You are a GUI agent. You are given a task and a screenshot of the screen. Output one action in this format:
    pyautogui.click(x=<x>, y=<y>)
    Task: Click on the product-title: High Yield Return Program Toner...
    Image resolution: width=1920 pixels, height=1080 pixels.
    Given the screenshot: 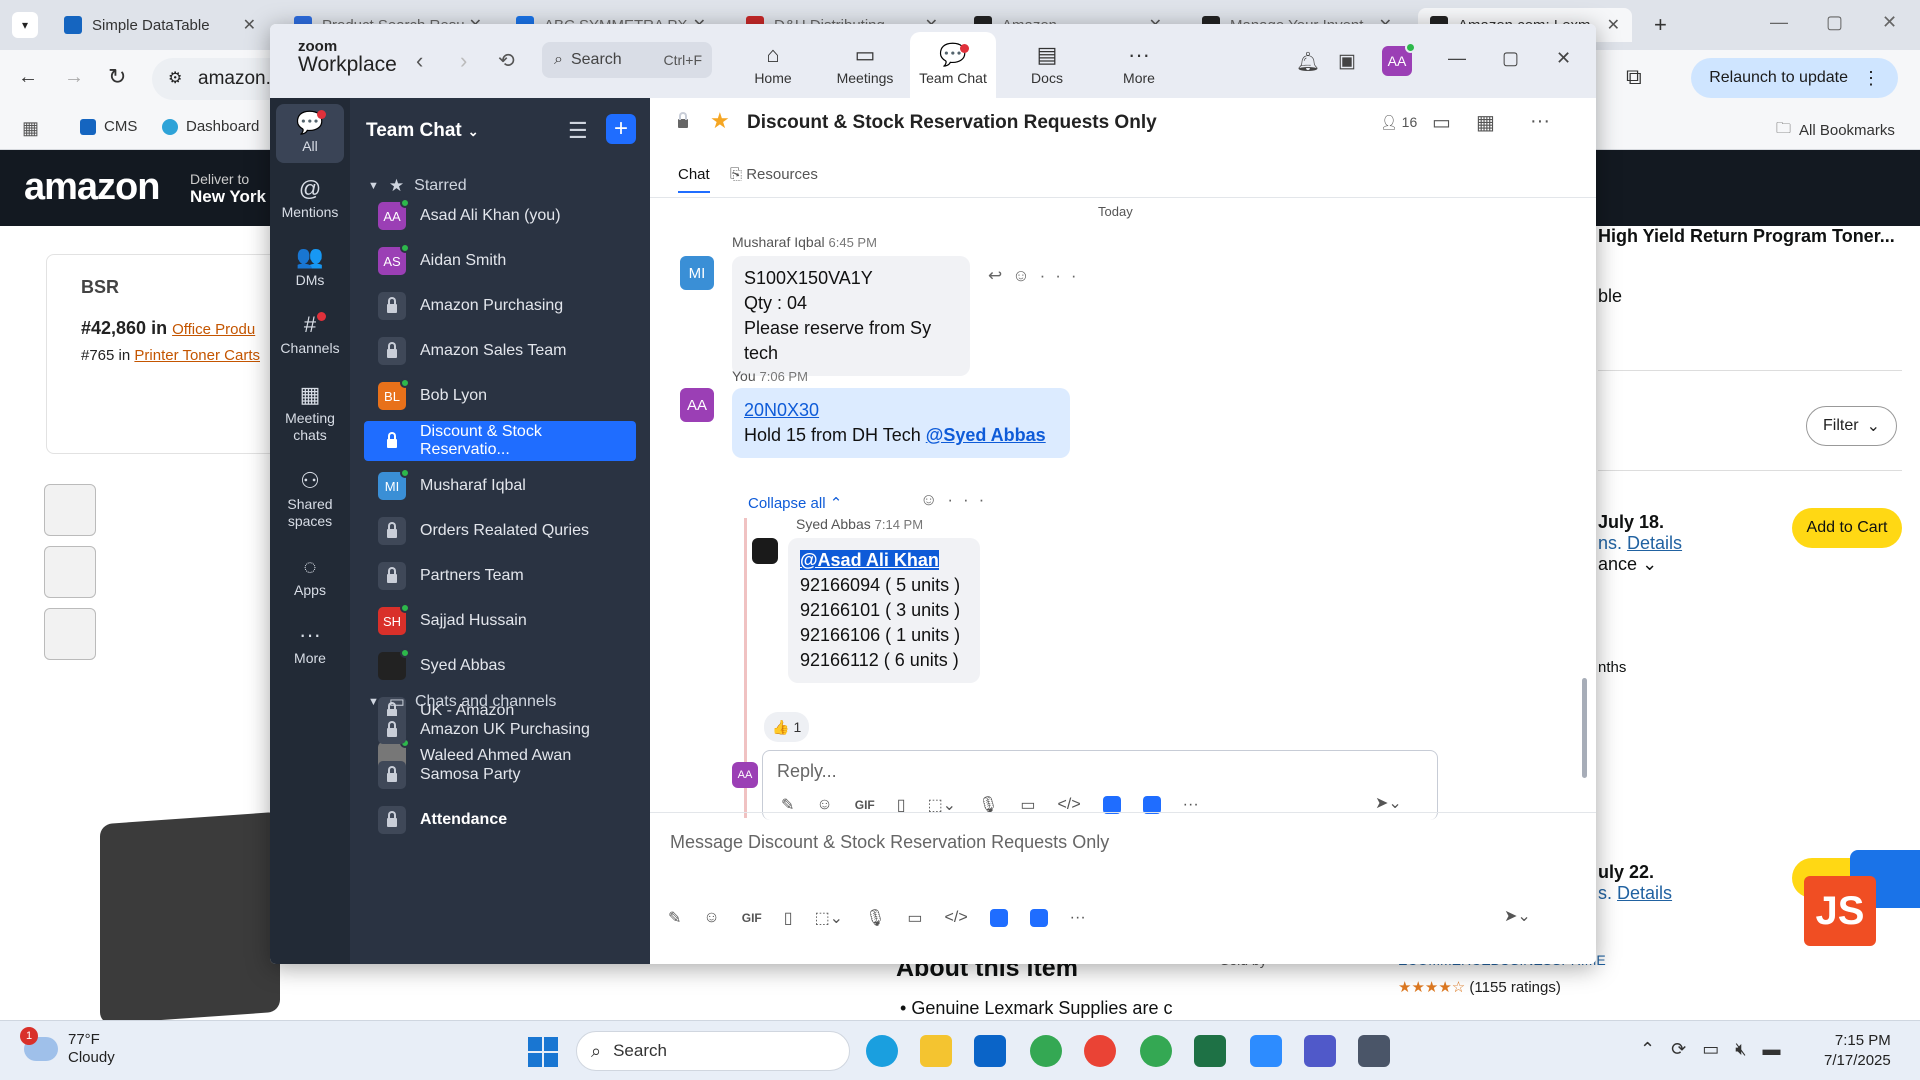 What is the action you would take?
    pyautogui.click(x=1746, y=236)
    